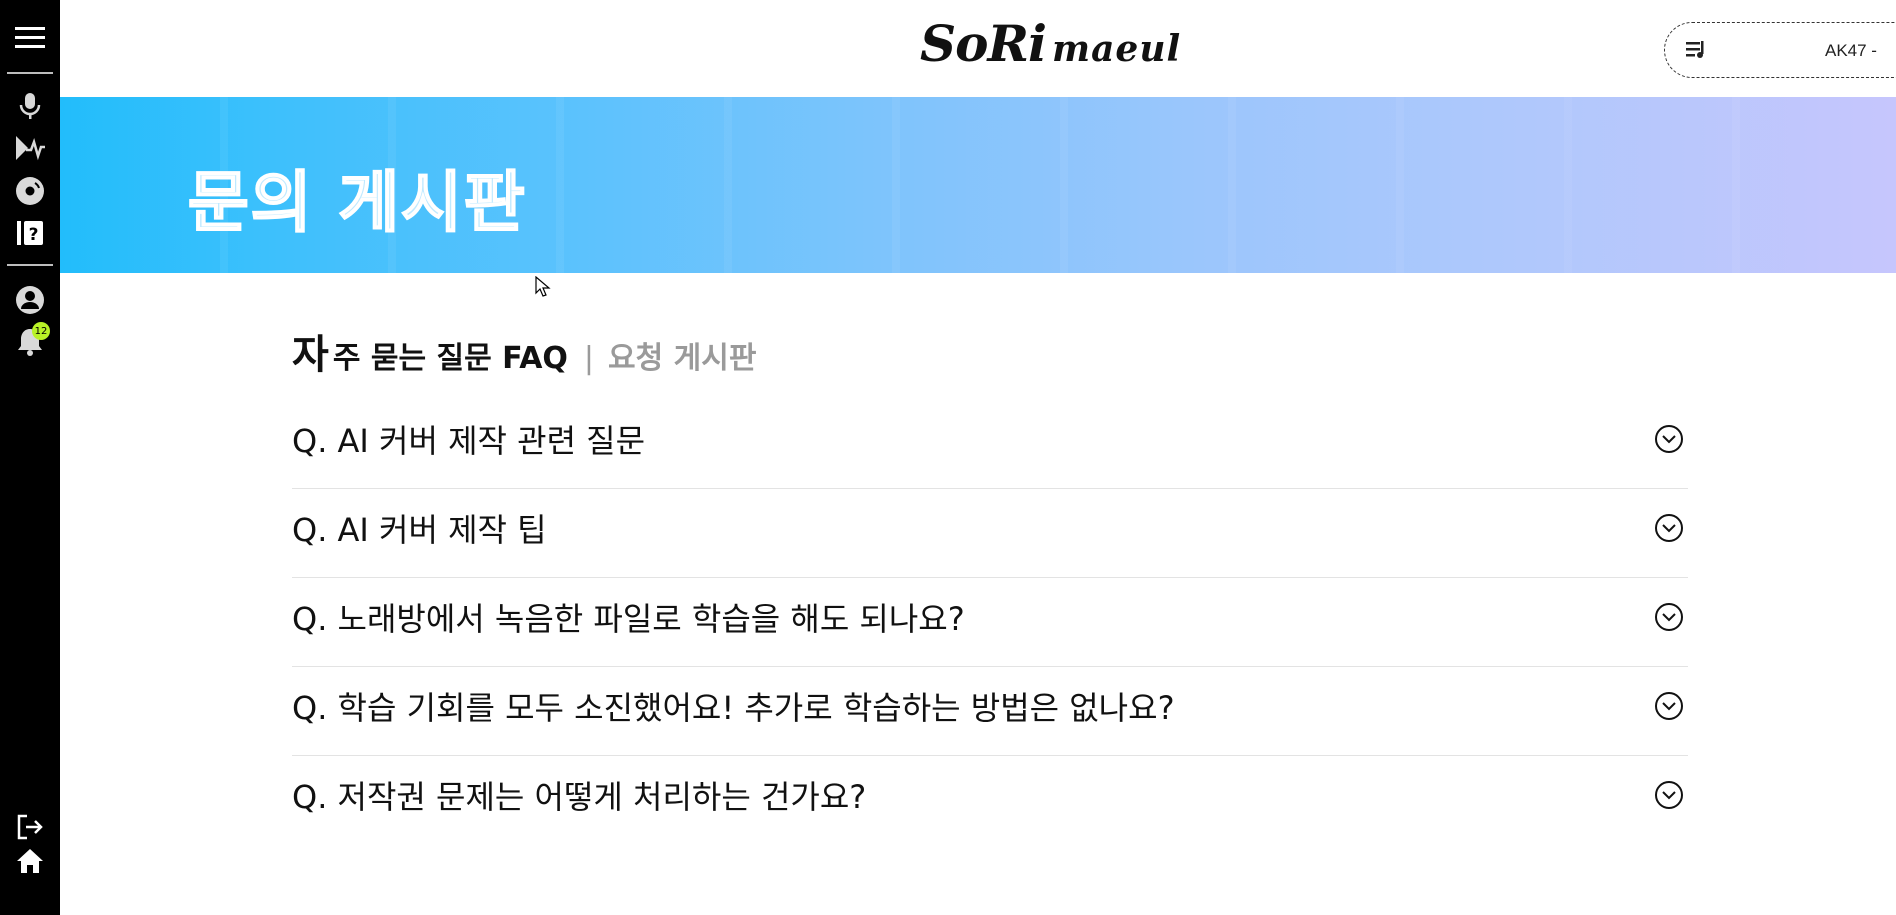 The image size is (1896, 915). What do you see at coordinates (30, 861) in the screenshot?
I see `home-icon` at bounding box center [30, 861].